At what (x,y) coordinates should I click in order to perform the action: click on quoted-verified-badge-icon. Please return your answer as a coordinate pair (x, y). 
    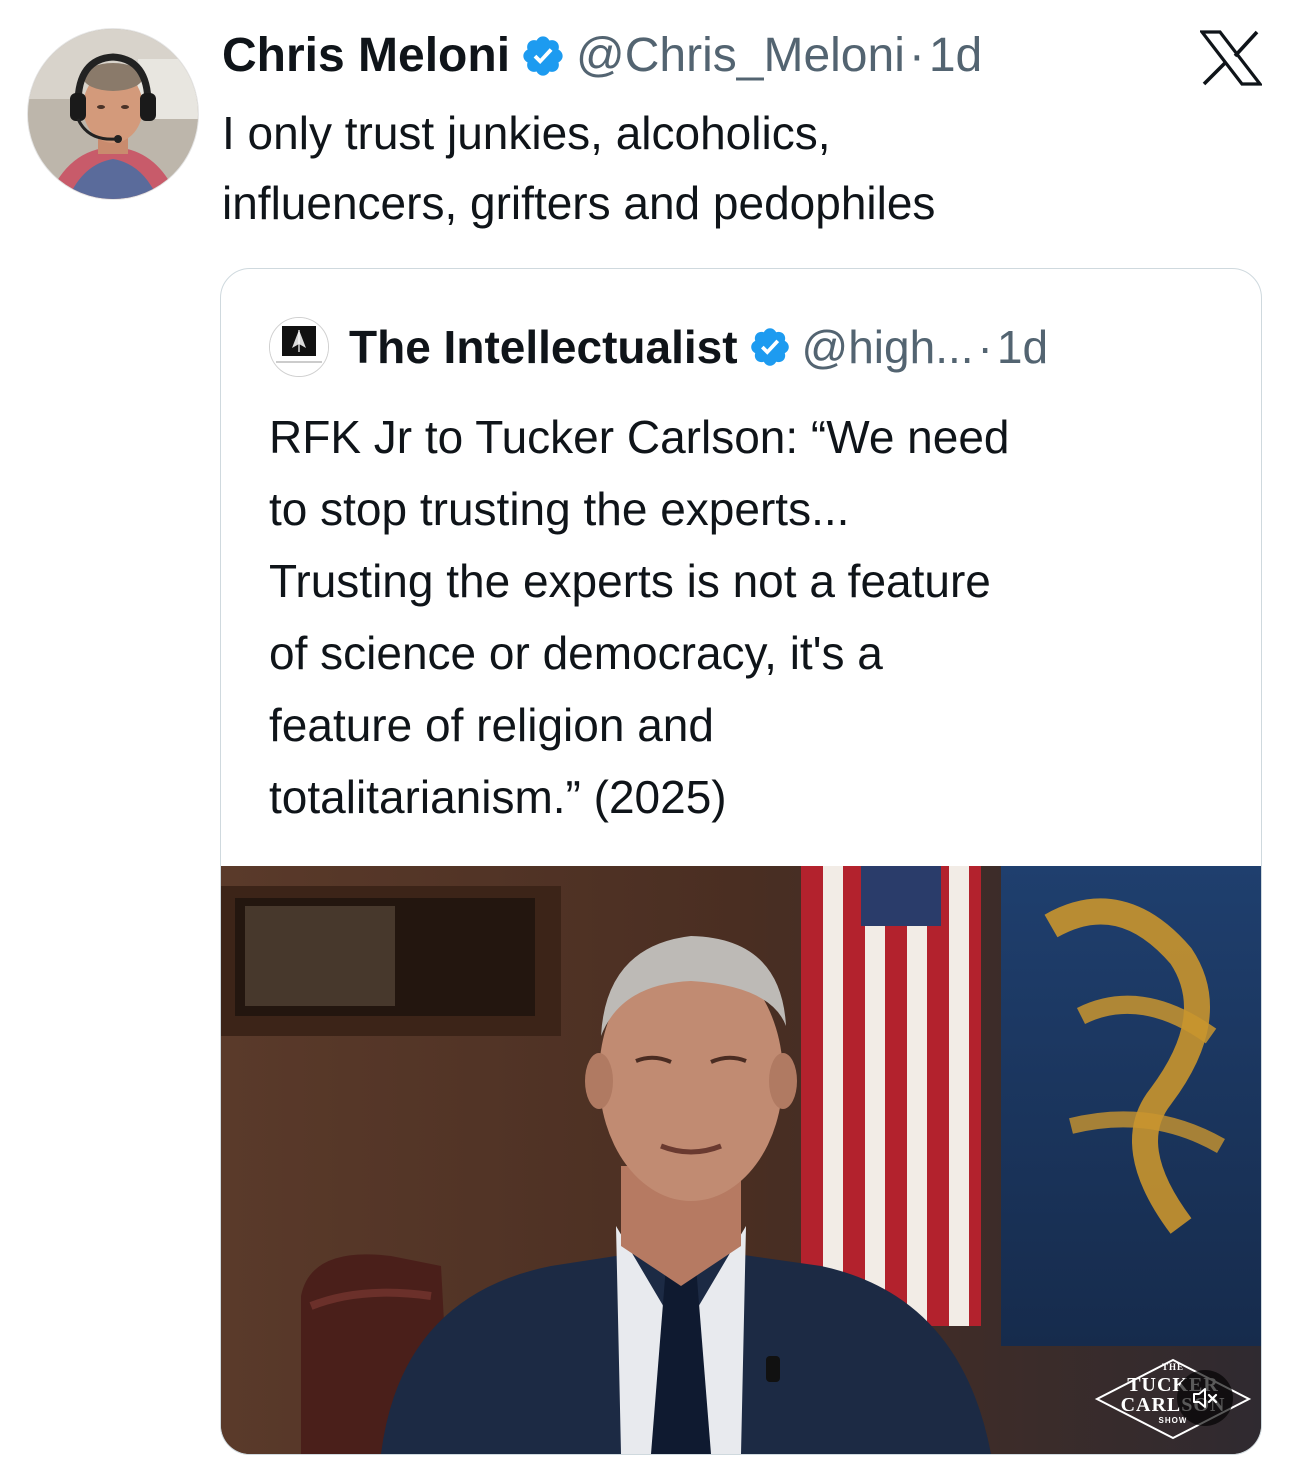
    Looking at the image, I should click on (770, 347).